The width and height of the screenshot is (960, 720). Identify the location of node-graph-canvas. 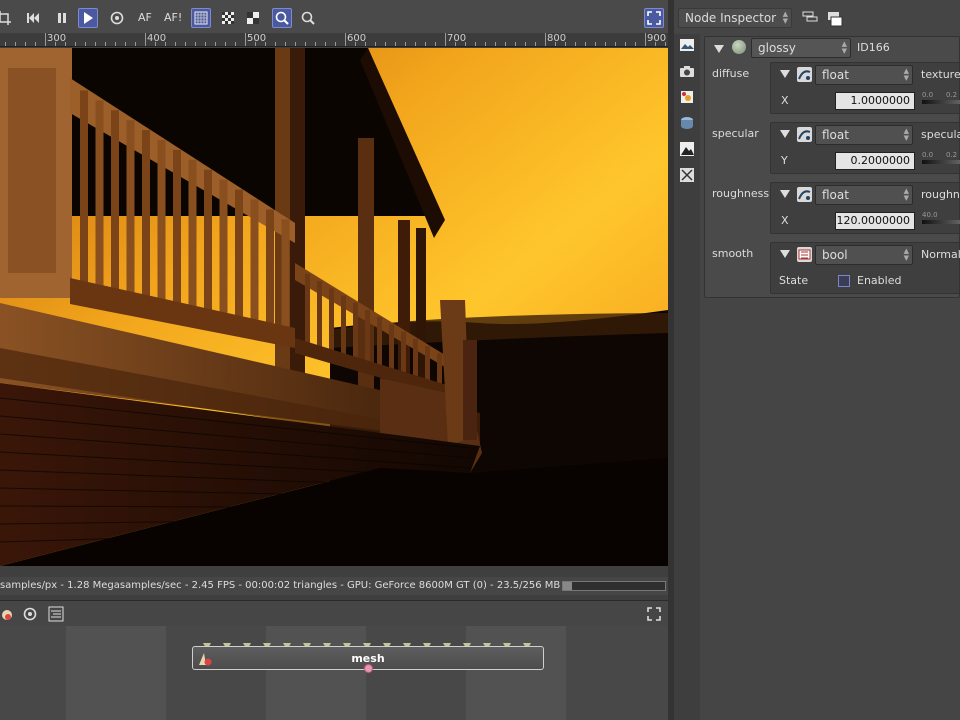
(334, 673).